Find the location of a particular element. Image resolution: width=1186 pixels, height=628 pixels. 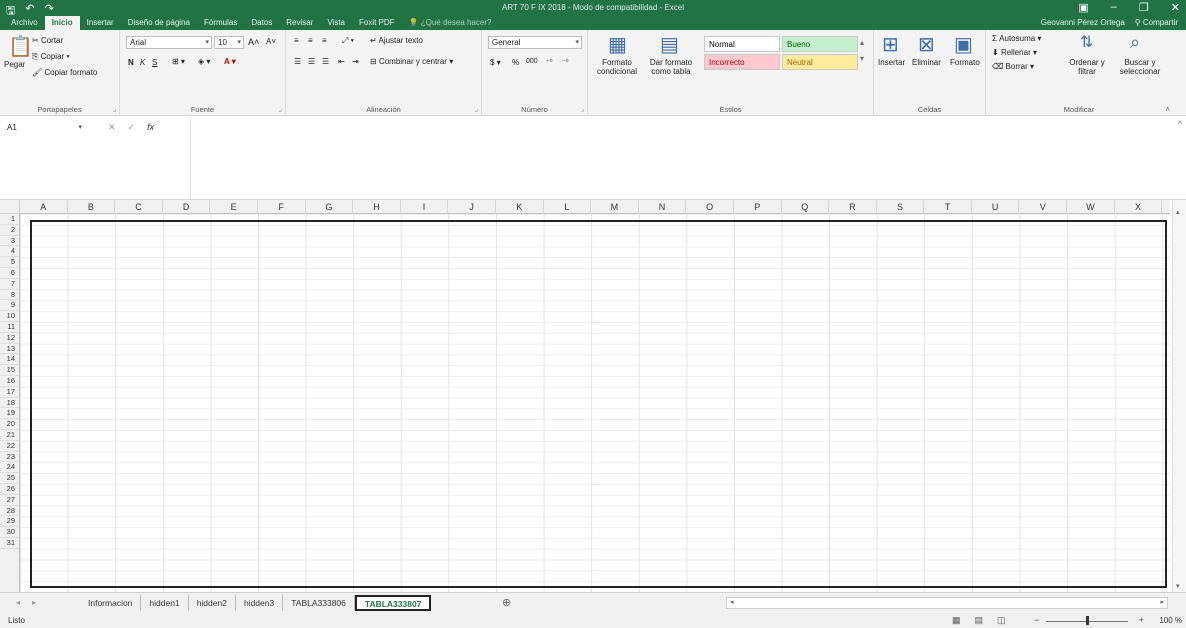

decrease-indent-icon: ⇤ is located at coordinates (341, 61).